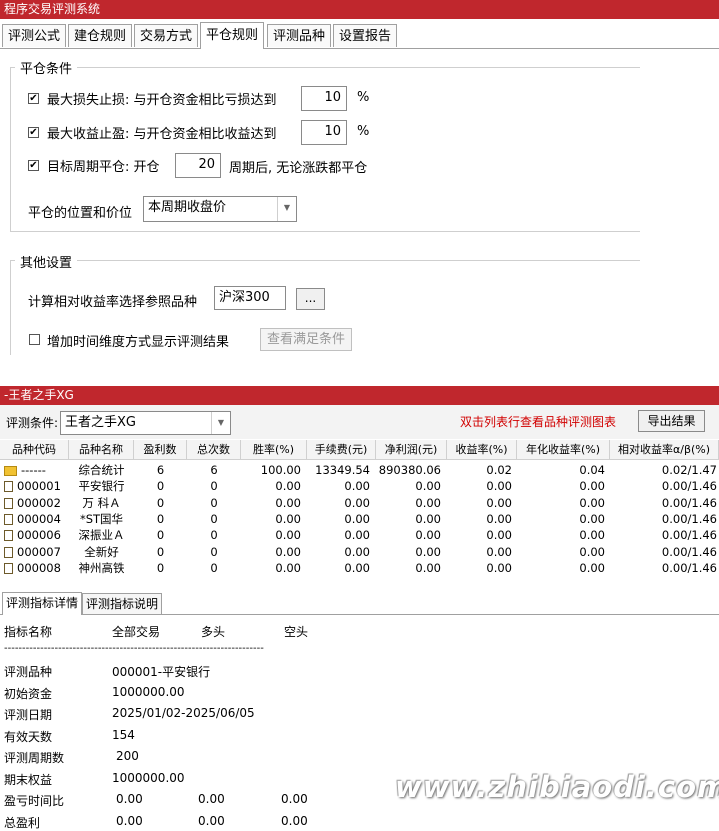 This screenshot has width=719, height=831. I want to click on settings-tab-bar: 评测公式 建仓规则 交易方式 平仓规则 评测品种 设置报告, so click(359, 35).